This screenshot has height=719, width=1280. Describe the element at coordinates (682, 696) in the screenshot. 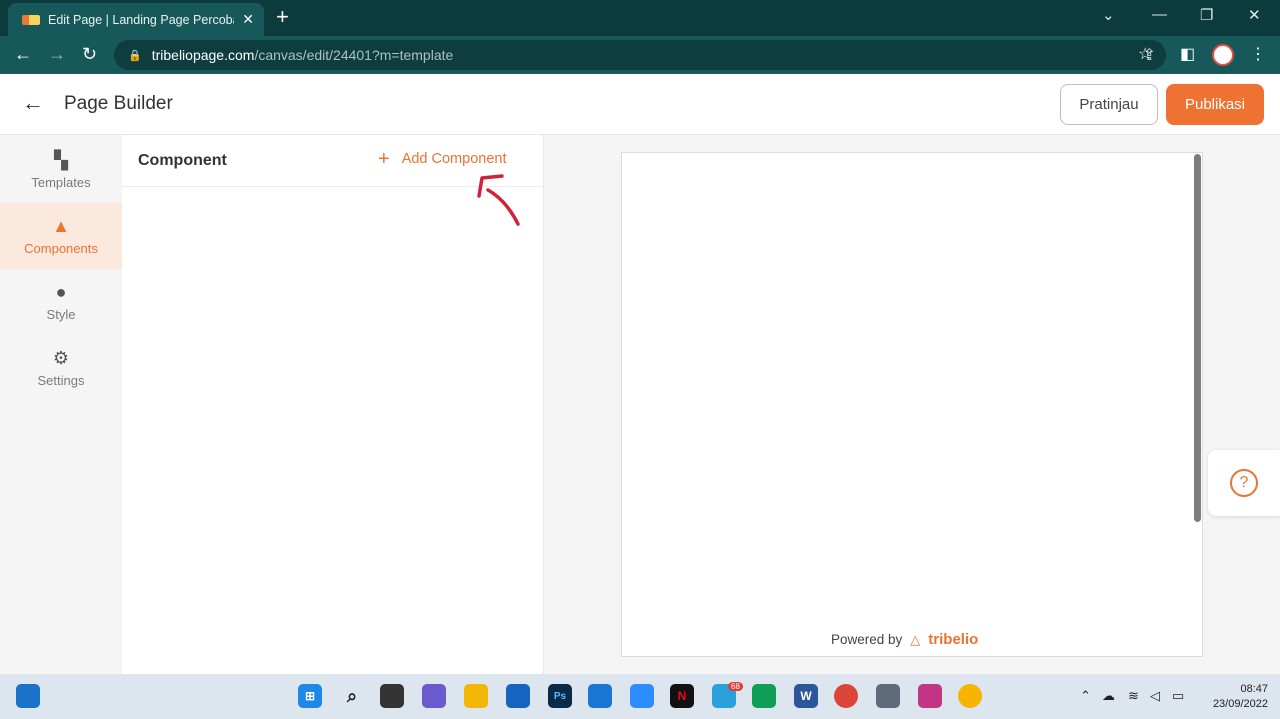

I see `netflix-icon: N` at that location.